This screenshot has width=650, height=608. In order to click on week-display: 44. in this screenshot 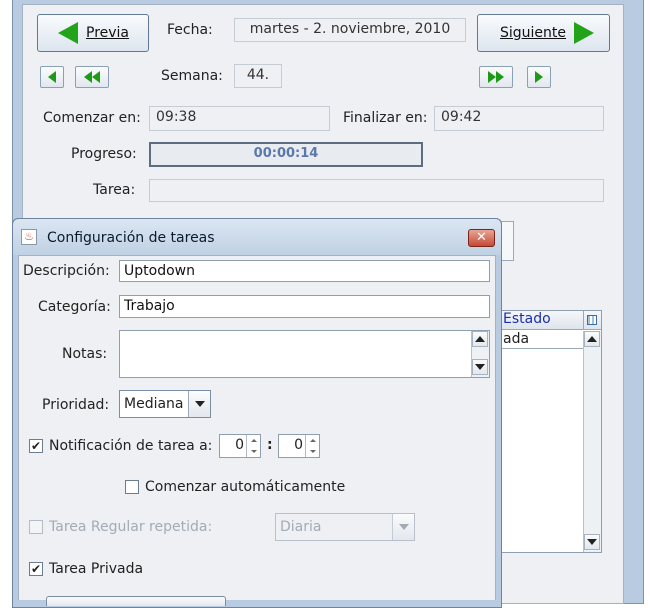, I will do `click(258, 76)`.